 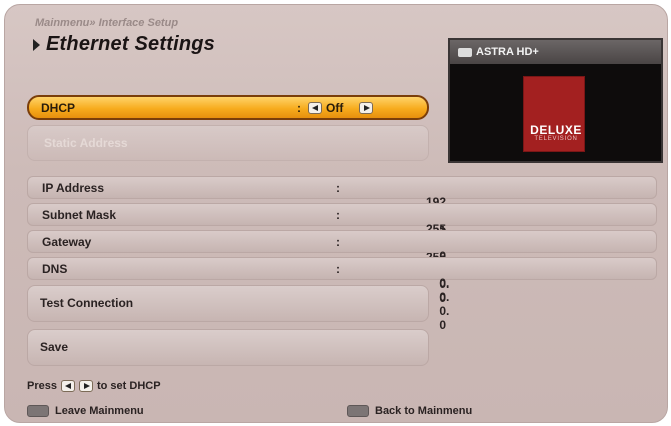 I want to click on leave-mainmenu-hint: Leave Mainmenu, so click(x=85, y=411).